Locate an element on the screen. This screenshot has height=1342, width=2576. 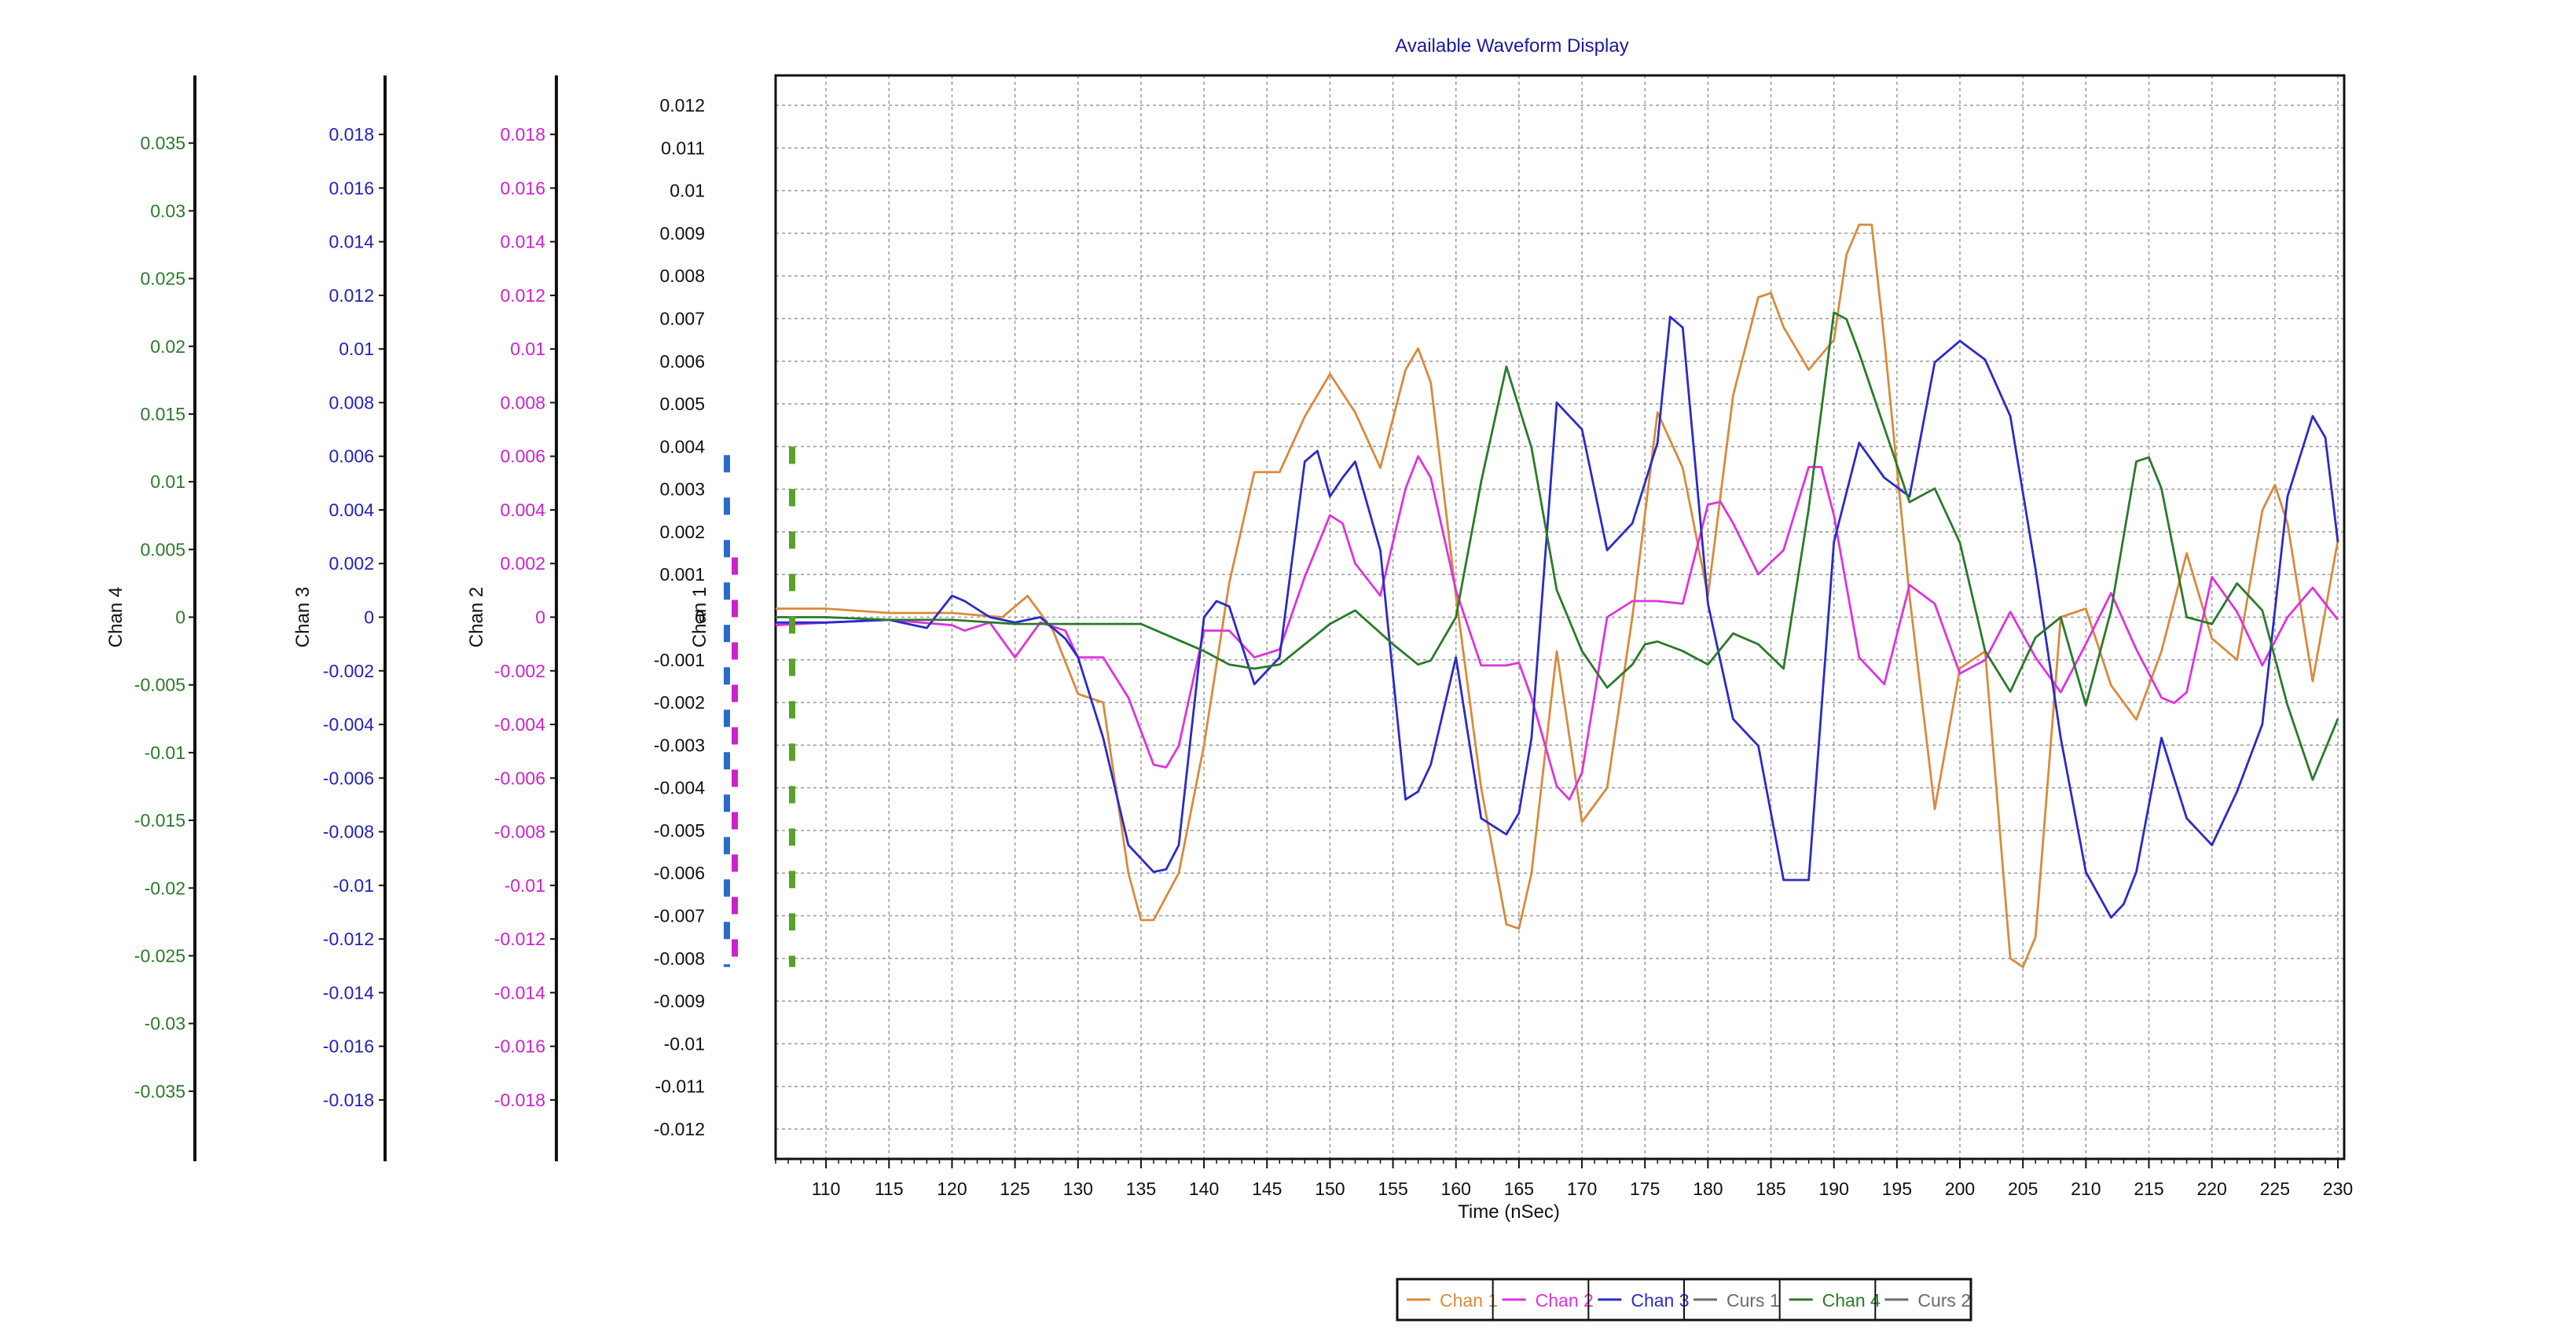
x-tick-label: 175 is located at coordinates (1645, 1189).